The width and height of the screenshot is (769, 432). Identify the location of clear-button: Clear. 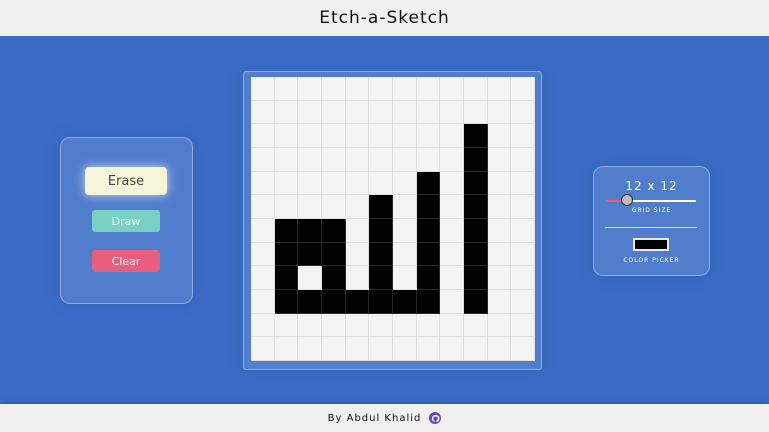
(126, 261).